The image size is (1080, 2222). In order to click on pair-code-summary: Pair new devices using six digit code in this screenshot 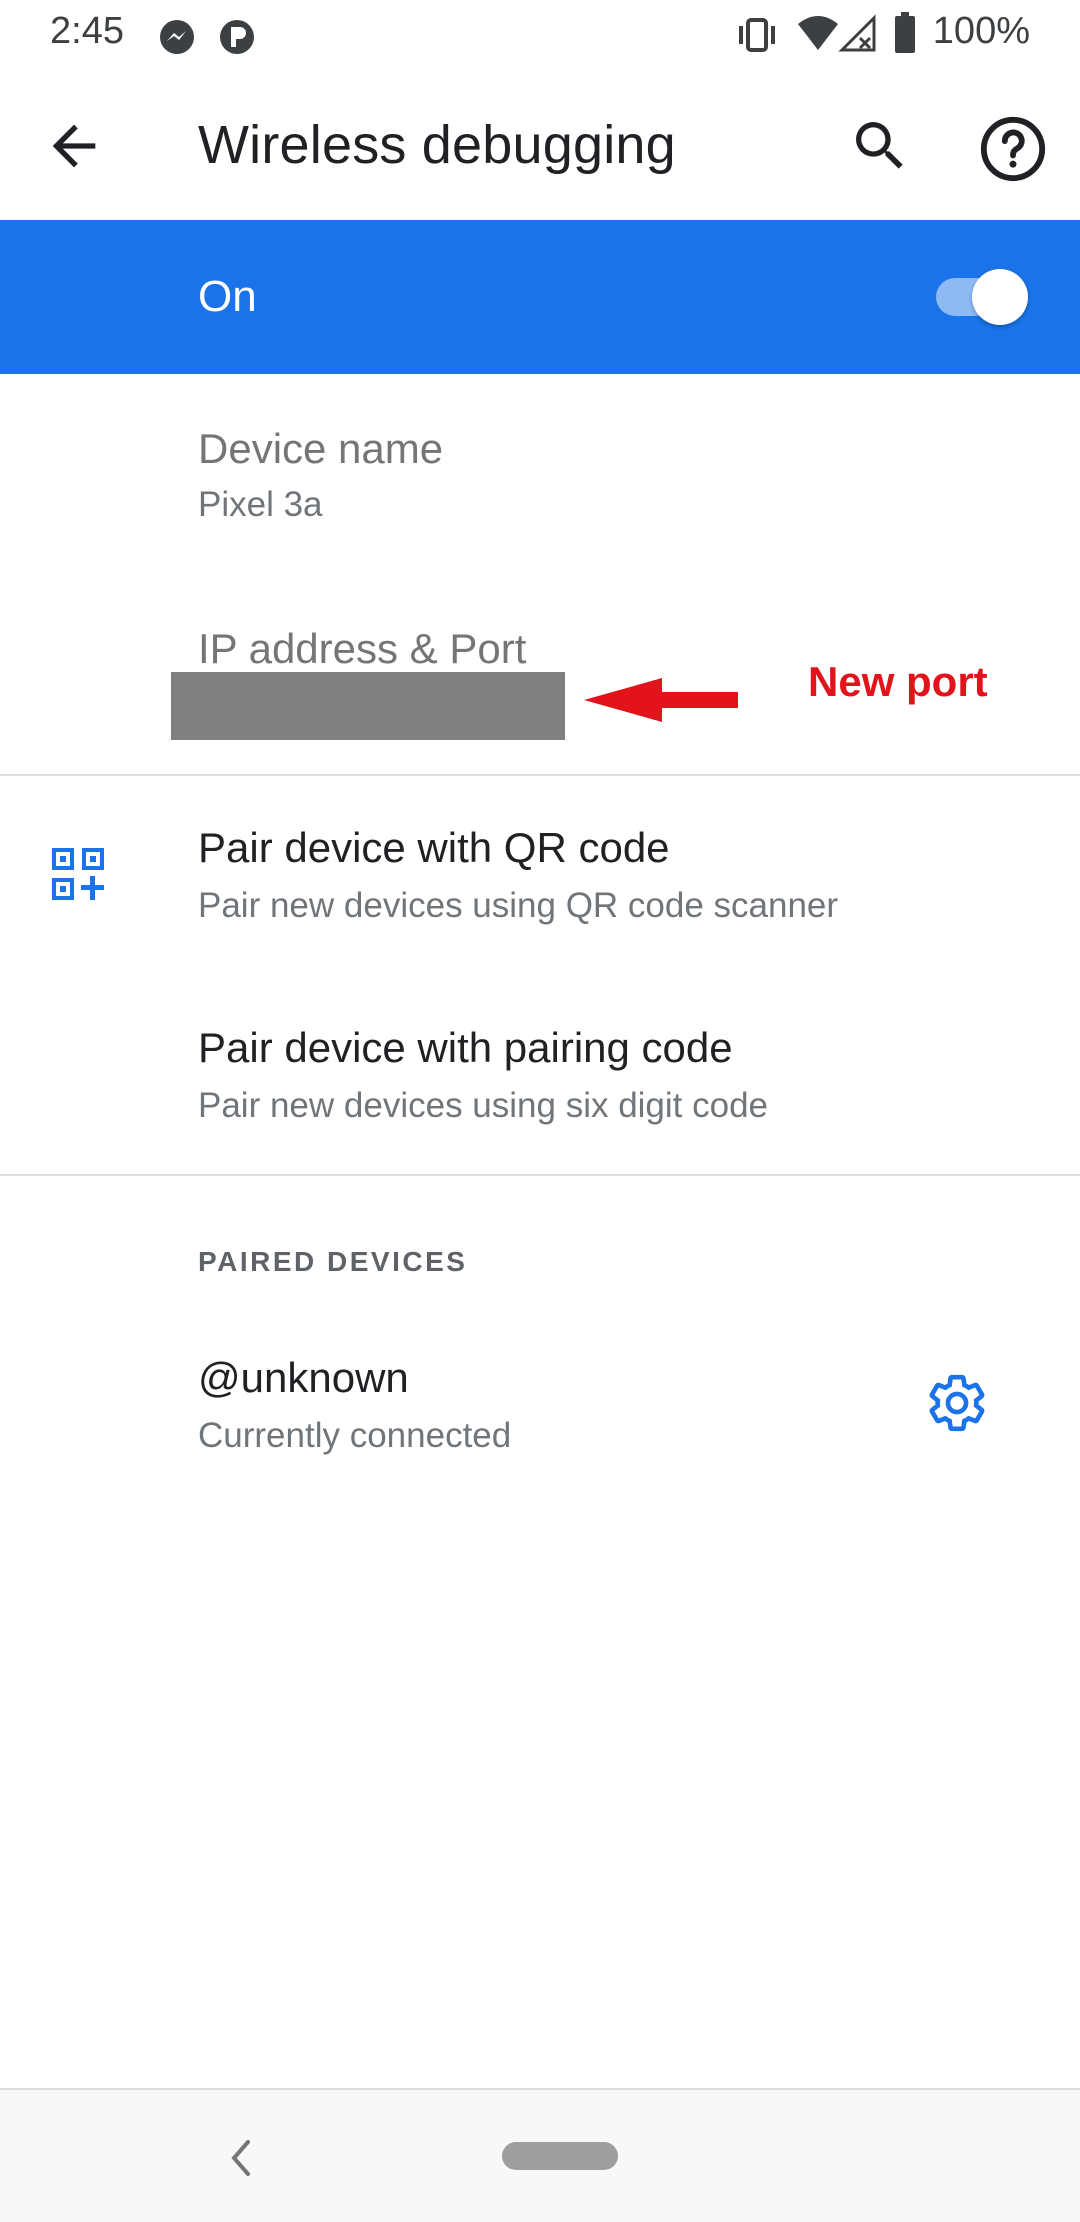, I will do `click(483, 1105)`.